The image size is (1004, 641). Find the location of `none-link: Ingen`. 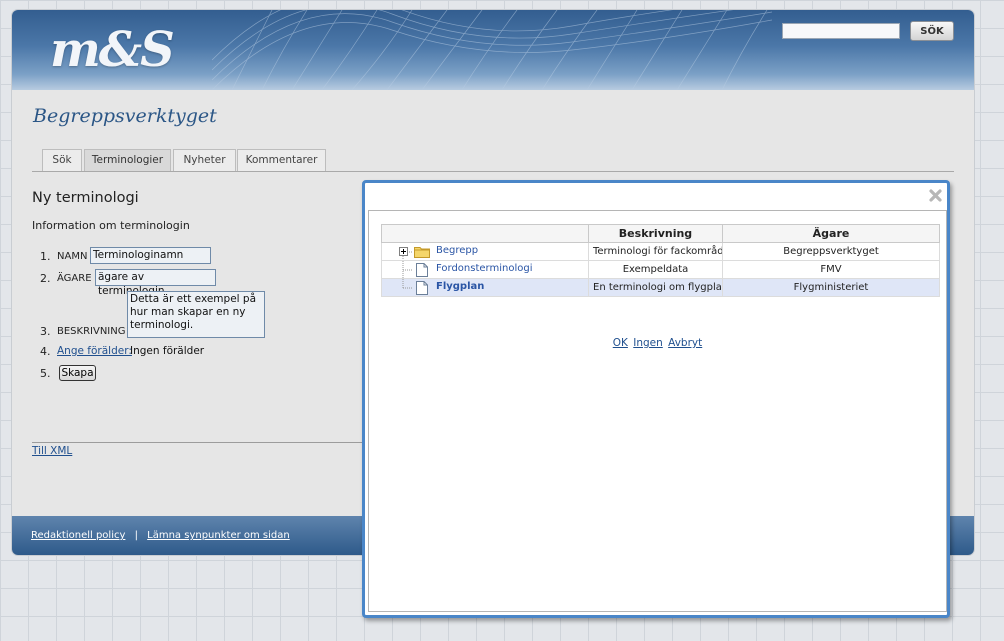

none-link: Ingen is located at coordinates (648, 343).